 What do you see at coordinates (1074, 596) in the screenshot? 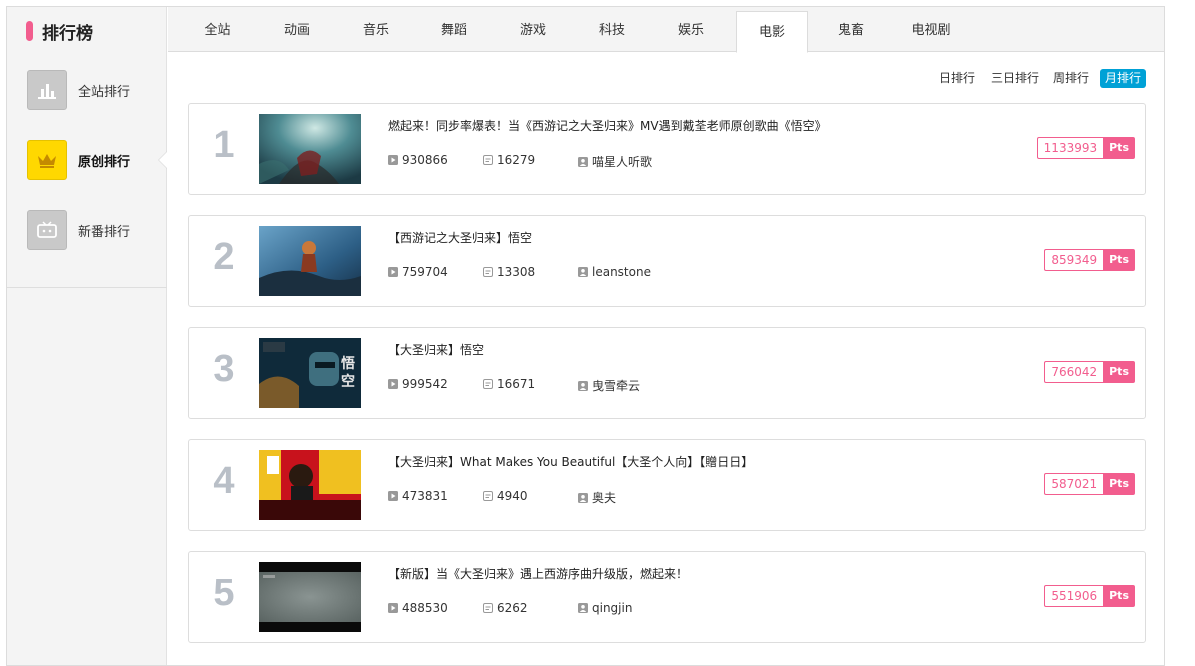
I see `points-value: 551906` at bounding box center [1074, 596].